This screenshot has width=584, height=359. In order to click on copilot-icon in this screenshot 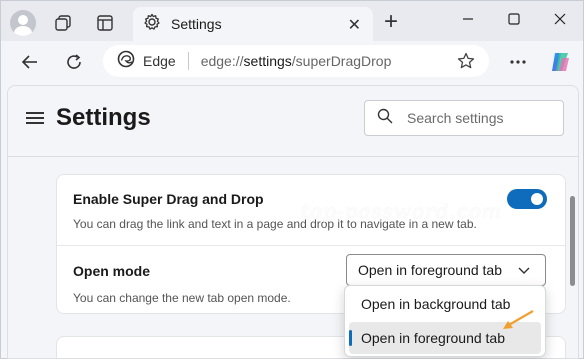, I will do `click(560, 62)`.